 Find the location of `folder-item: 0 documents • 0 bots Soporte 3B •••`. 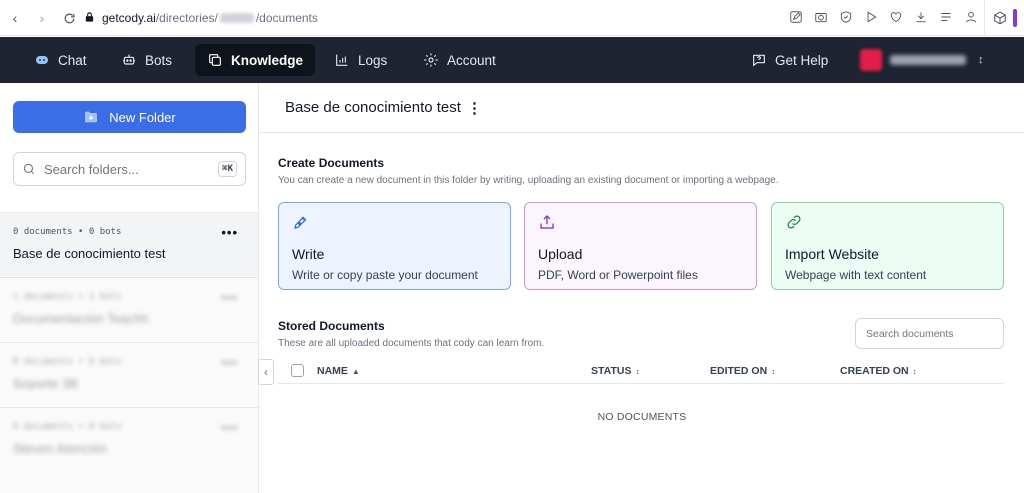

folder-item: 0 documents • 0 bots Soporte 3B ••• is located at coordinates (129, 374).